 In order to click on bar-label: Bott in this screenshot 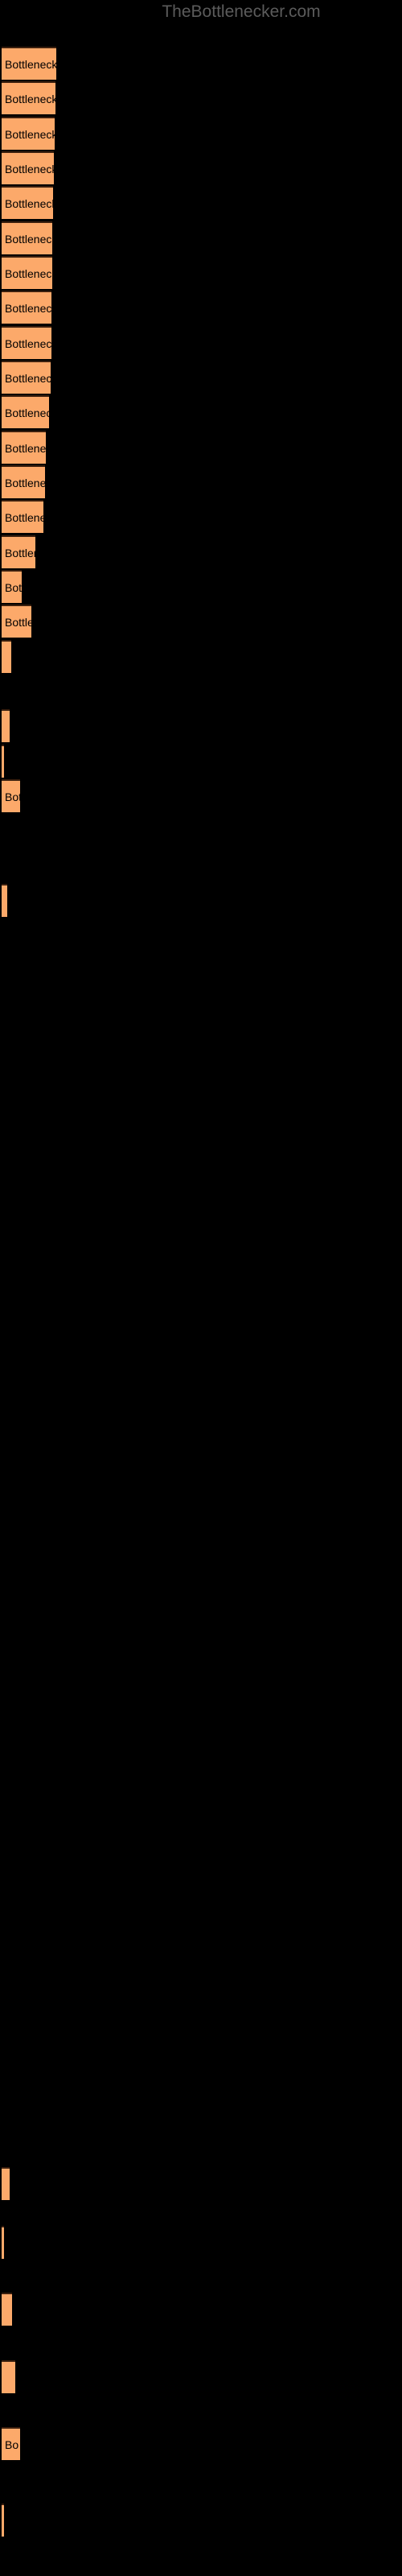, I will do `click(12, 796)`.